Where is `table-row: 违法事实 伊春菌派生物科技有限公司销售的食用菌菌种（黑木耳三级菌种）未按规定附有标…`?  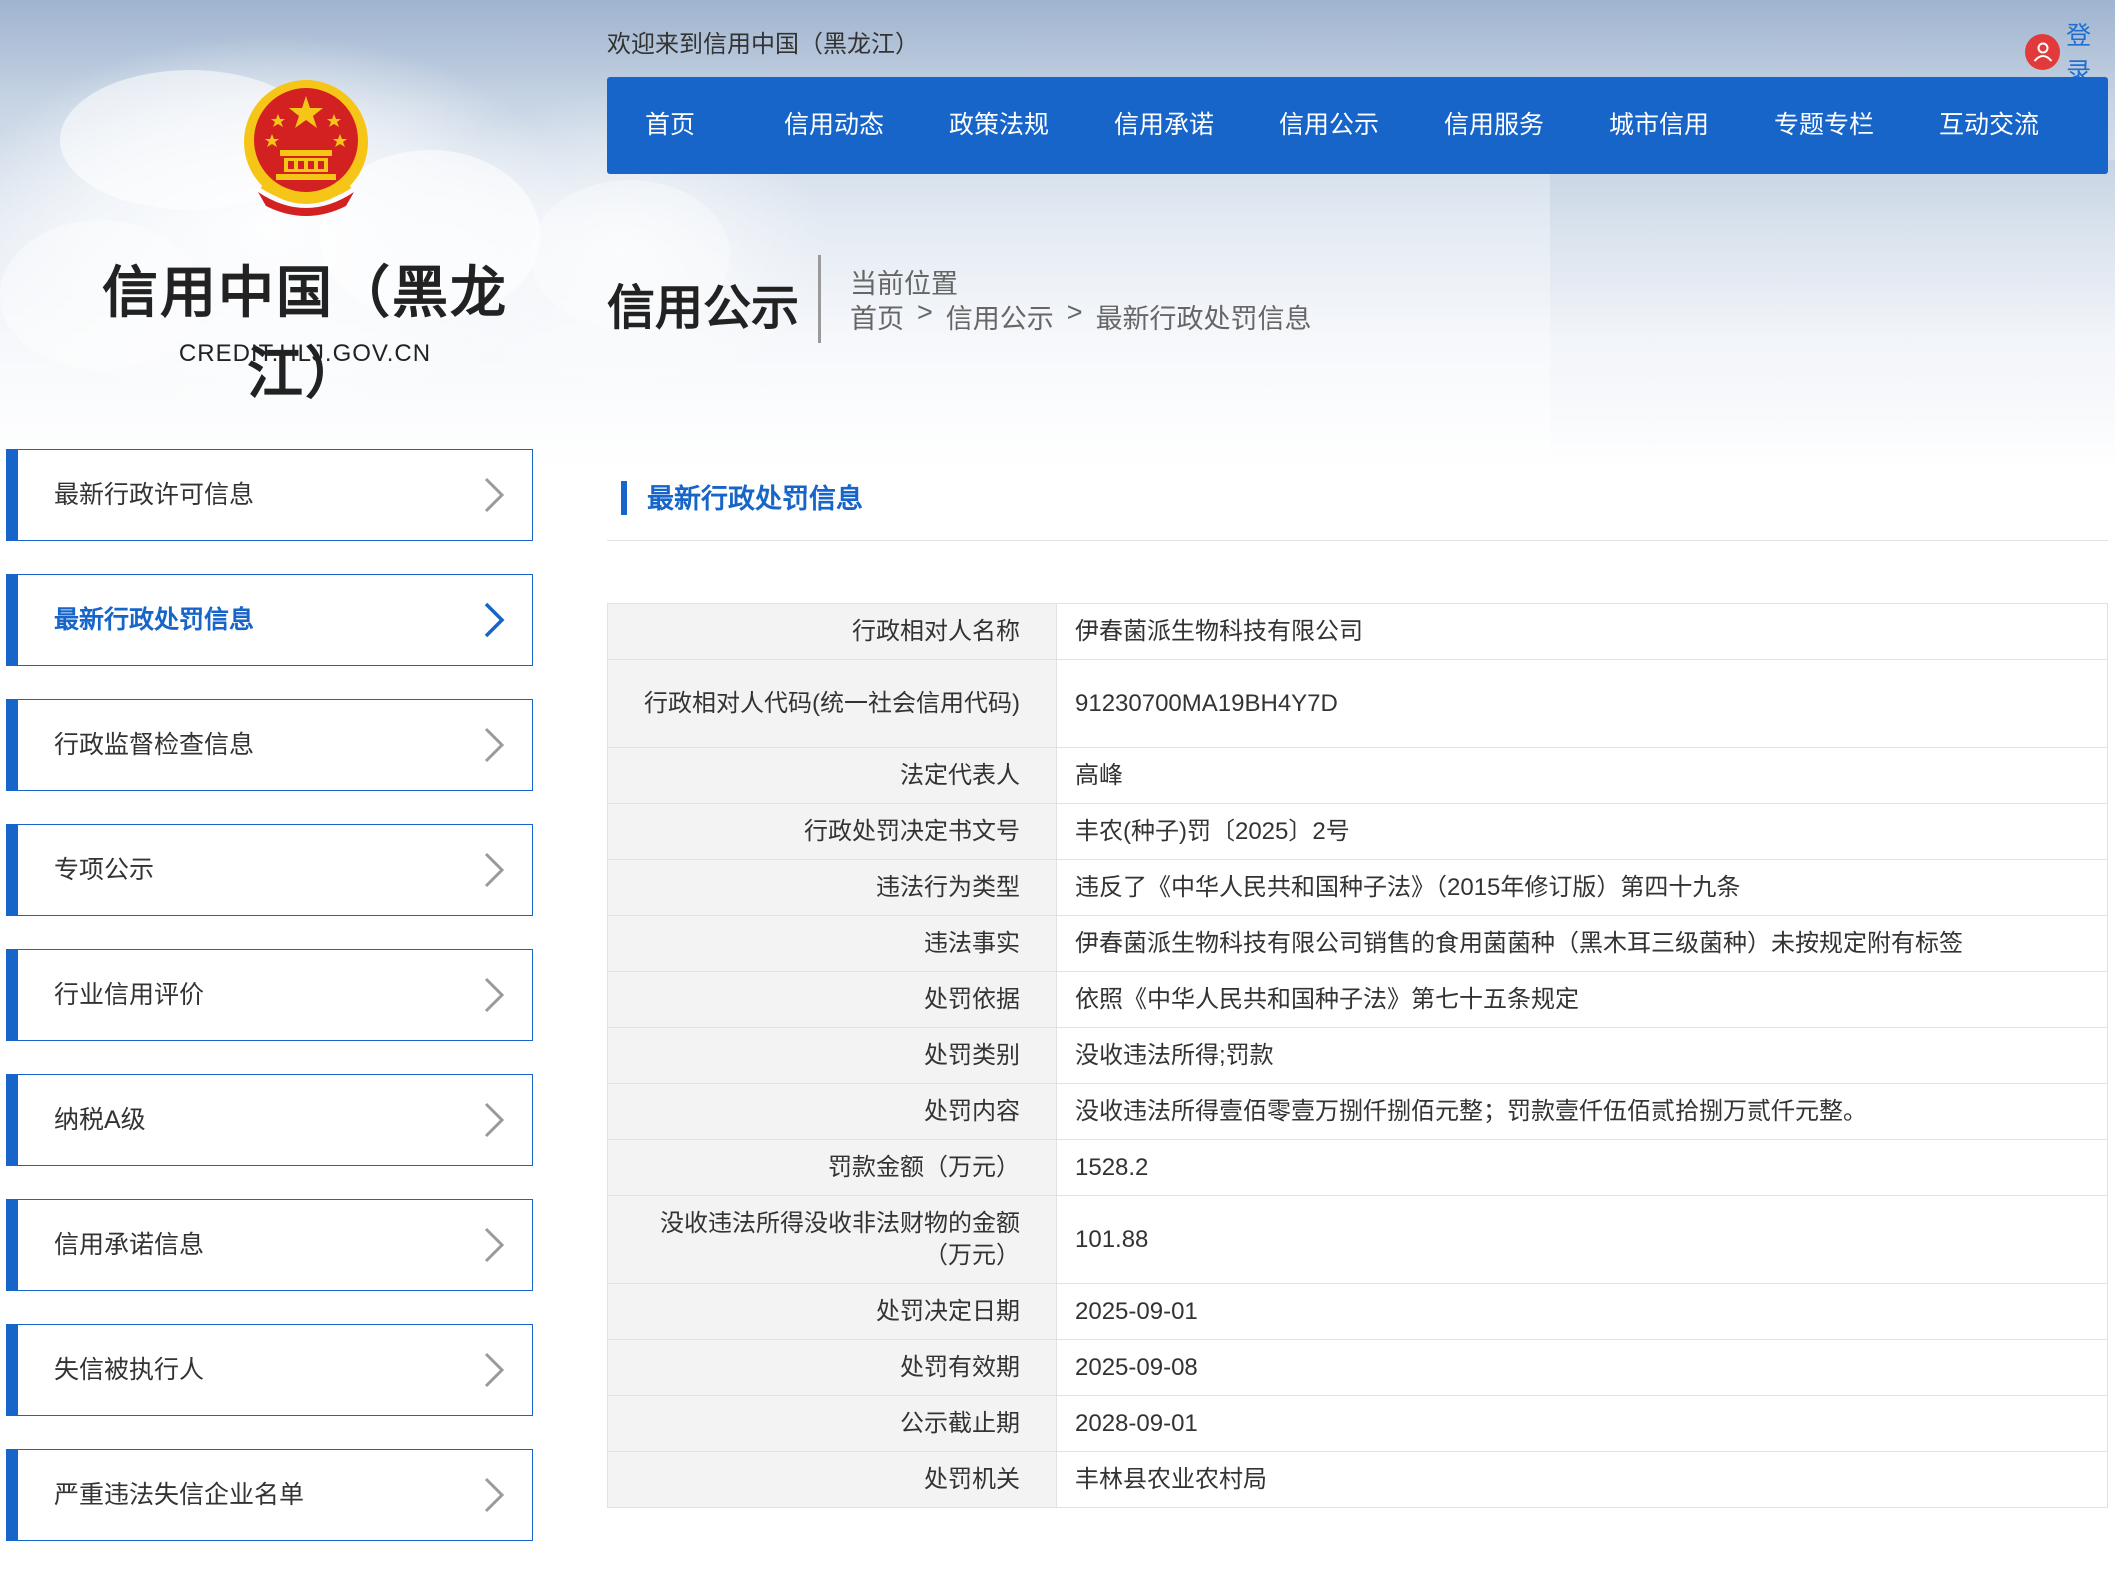
table-row: 违法事实 伊春菌派生物科技有限公司销售的食用菌菌种（黑木耳三级菌种）未按规定附有标… is located at coordinates (1357, 943).